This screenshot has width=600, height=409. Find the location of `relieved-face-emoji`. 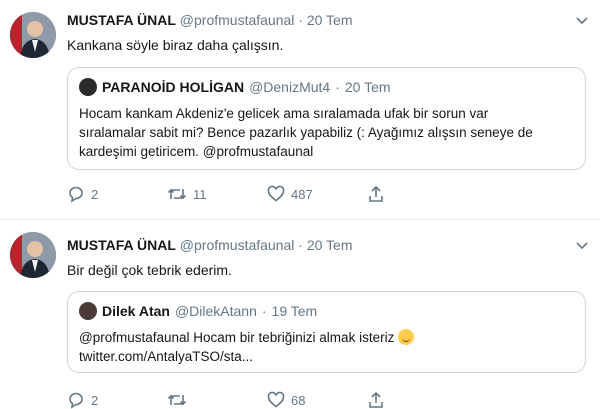

relieved-face-emoji is located at coordinates (406, 337).